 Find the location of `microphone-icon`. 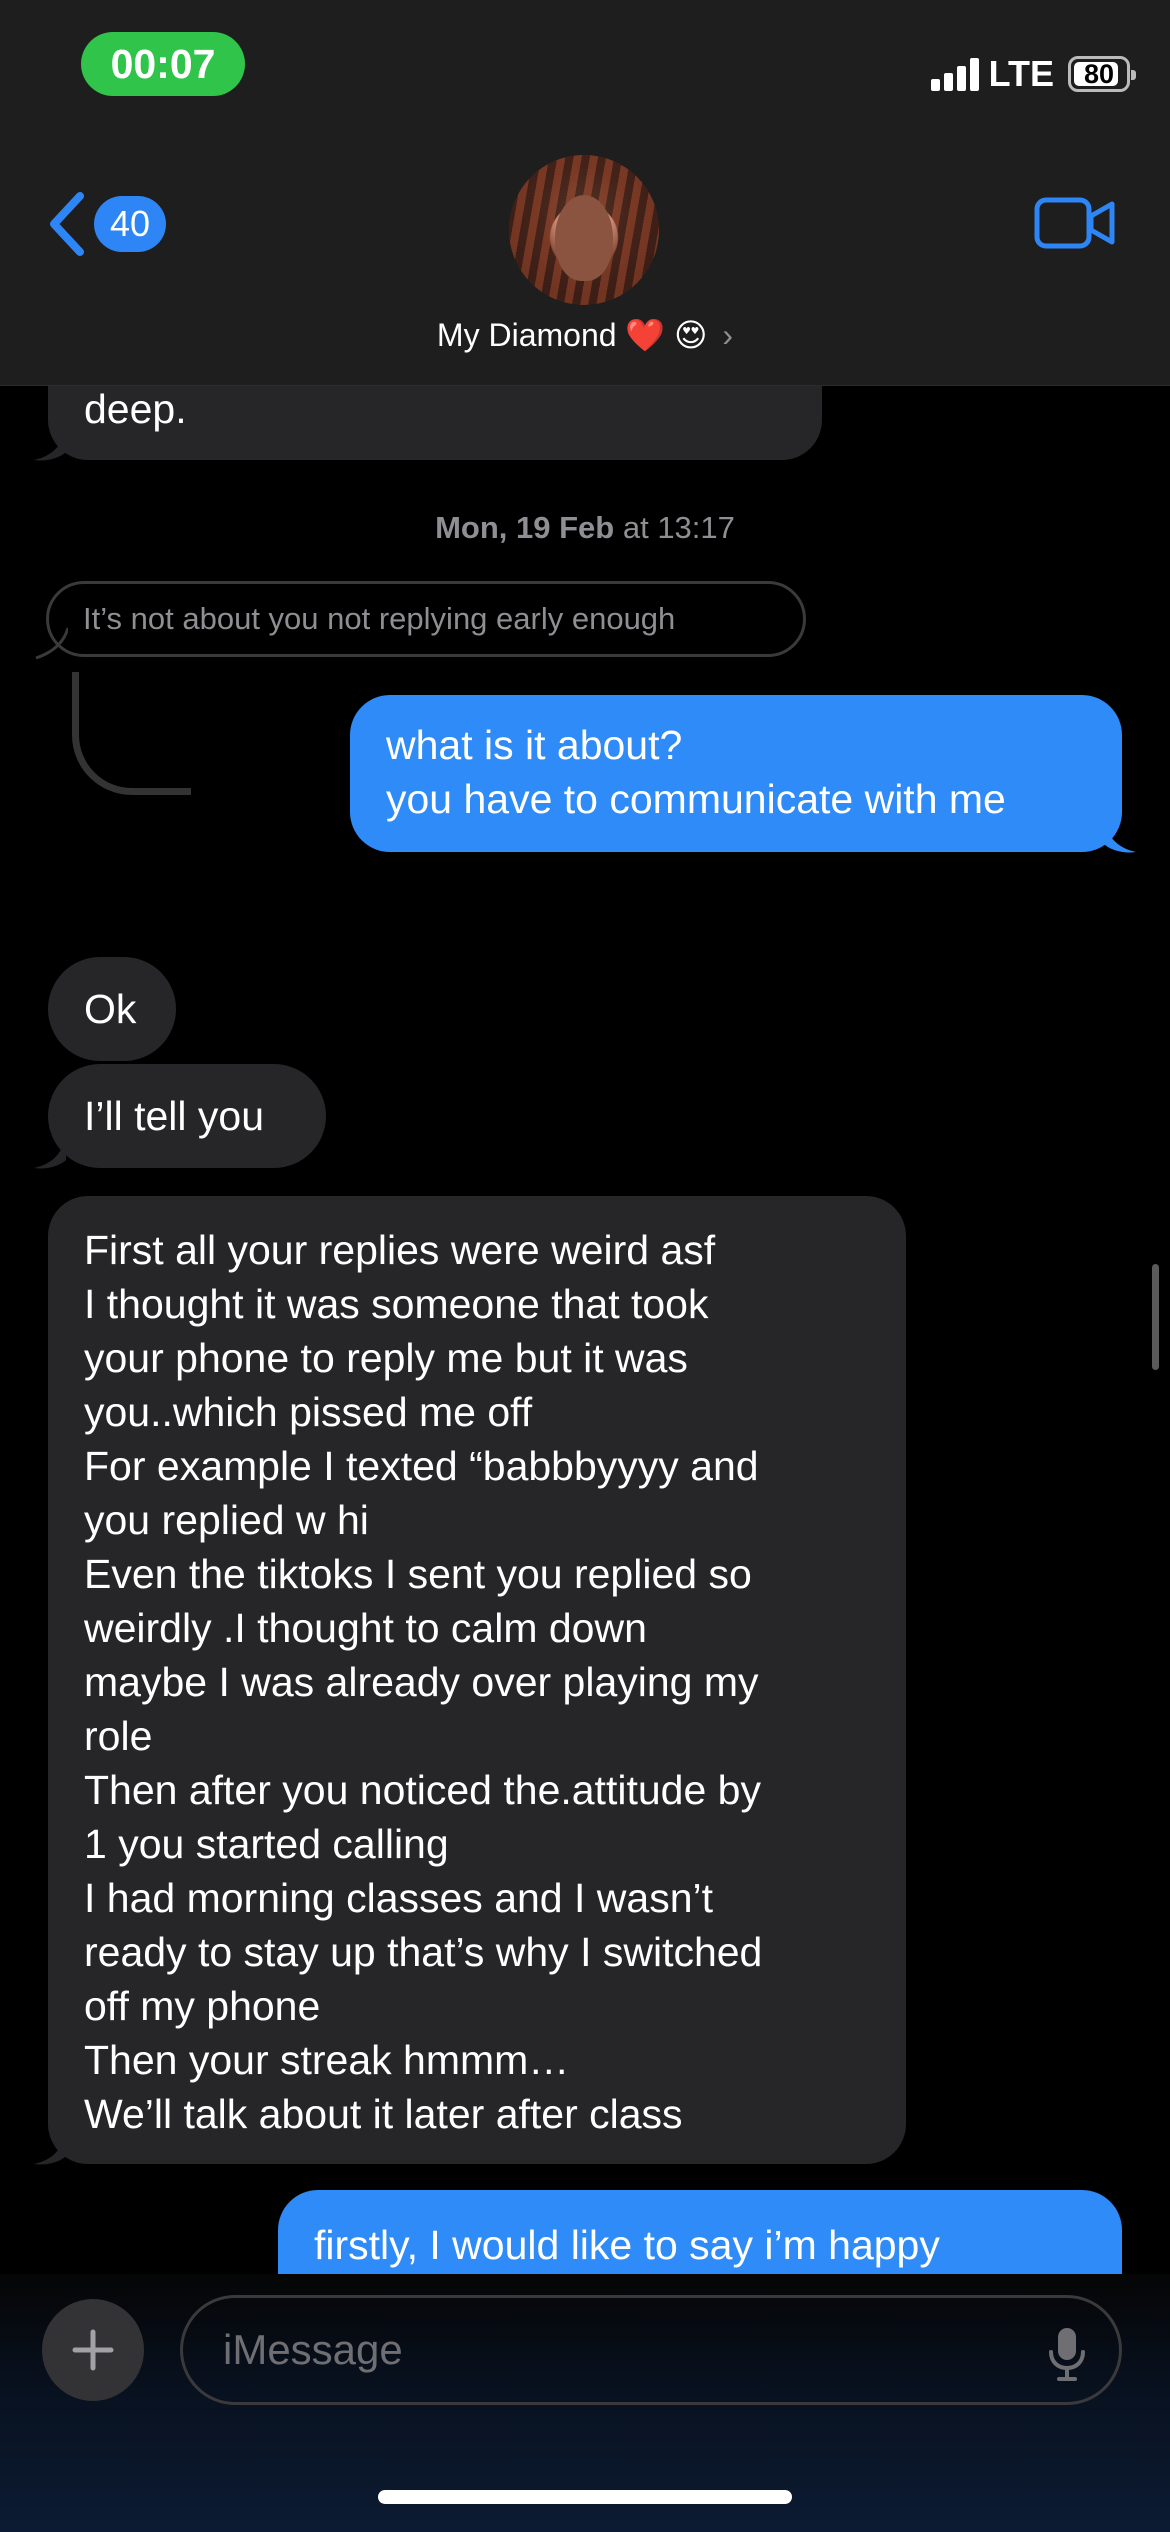

microphone-icon is located at coordinates (1067, 2354).